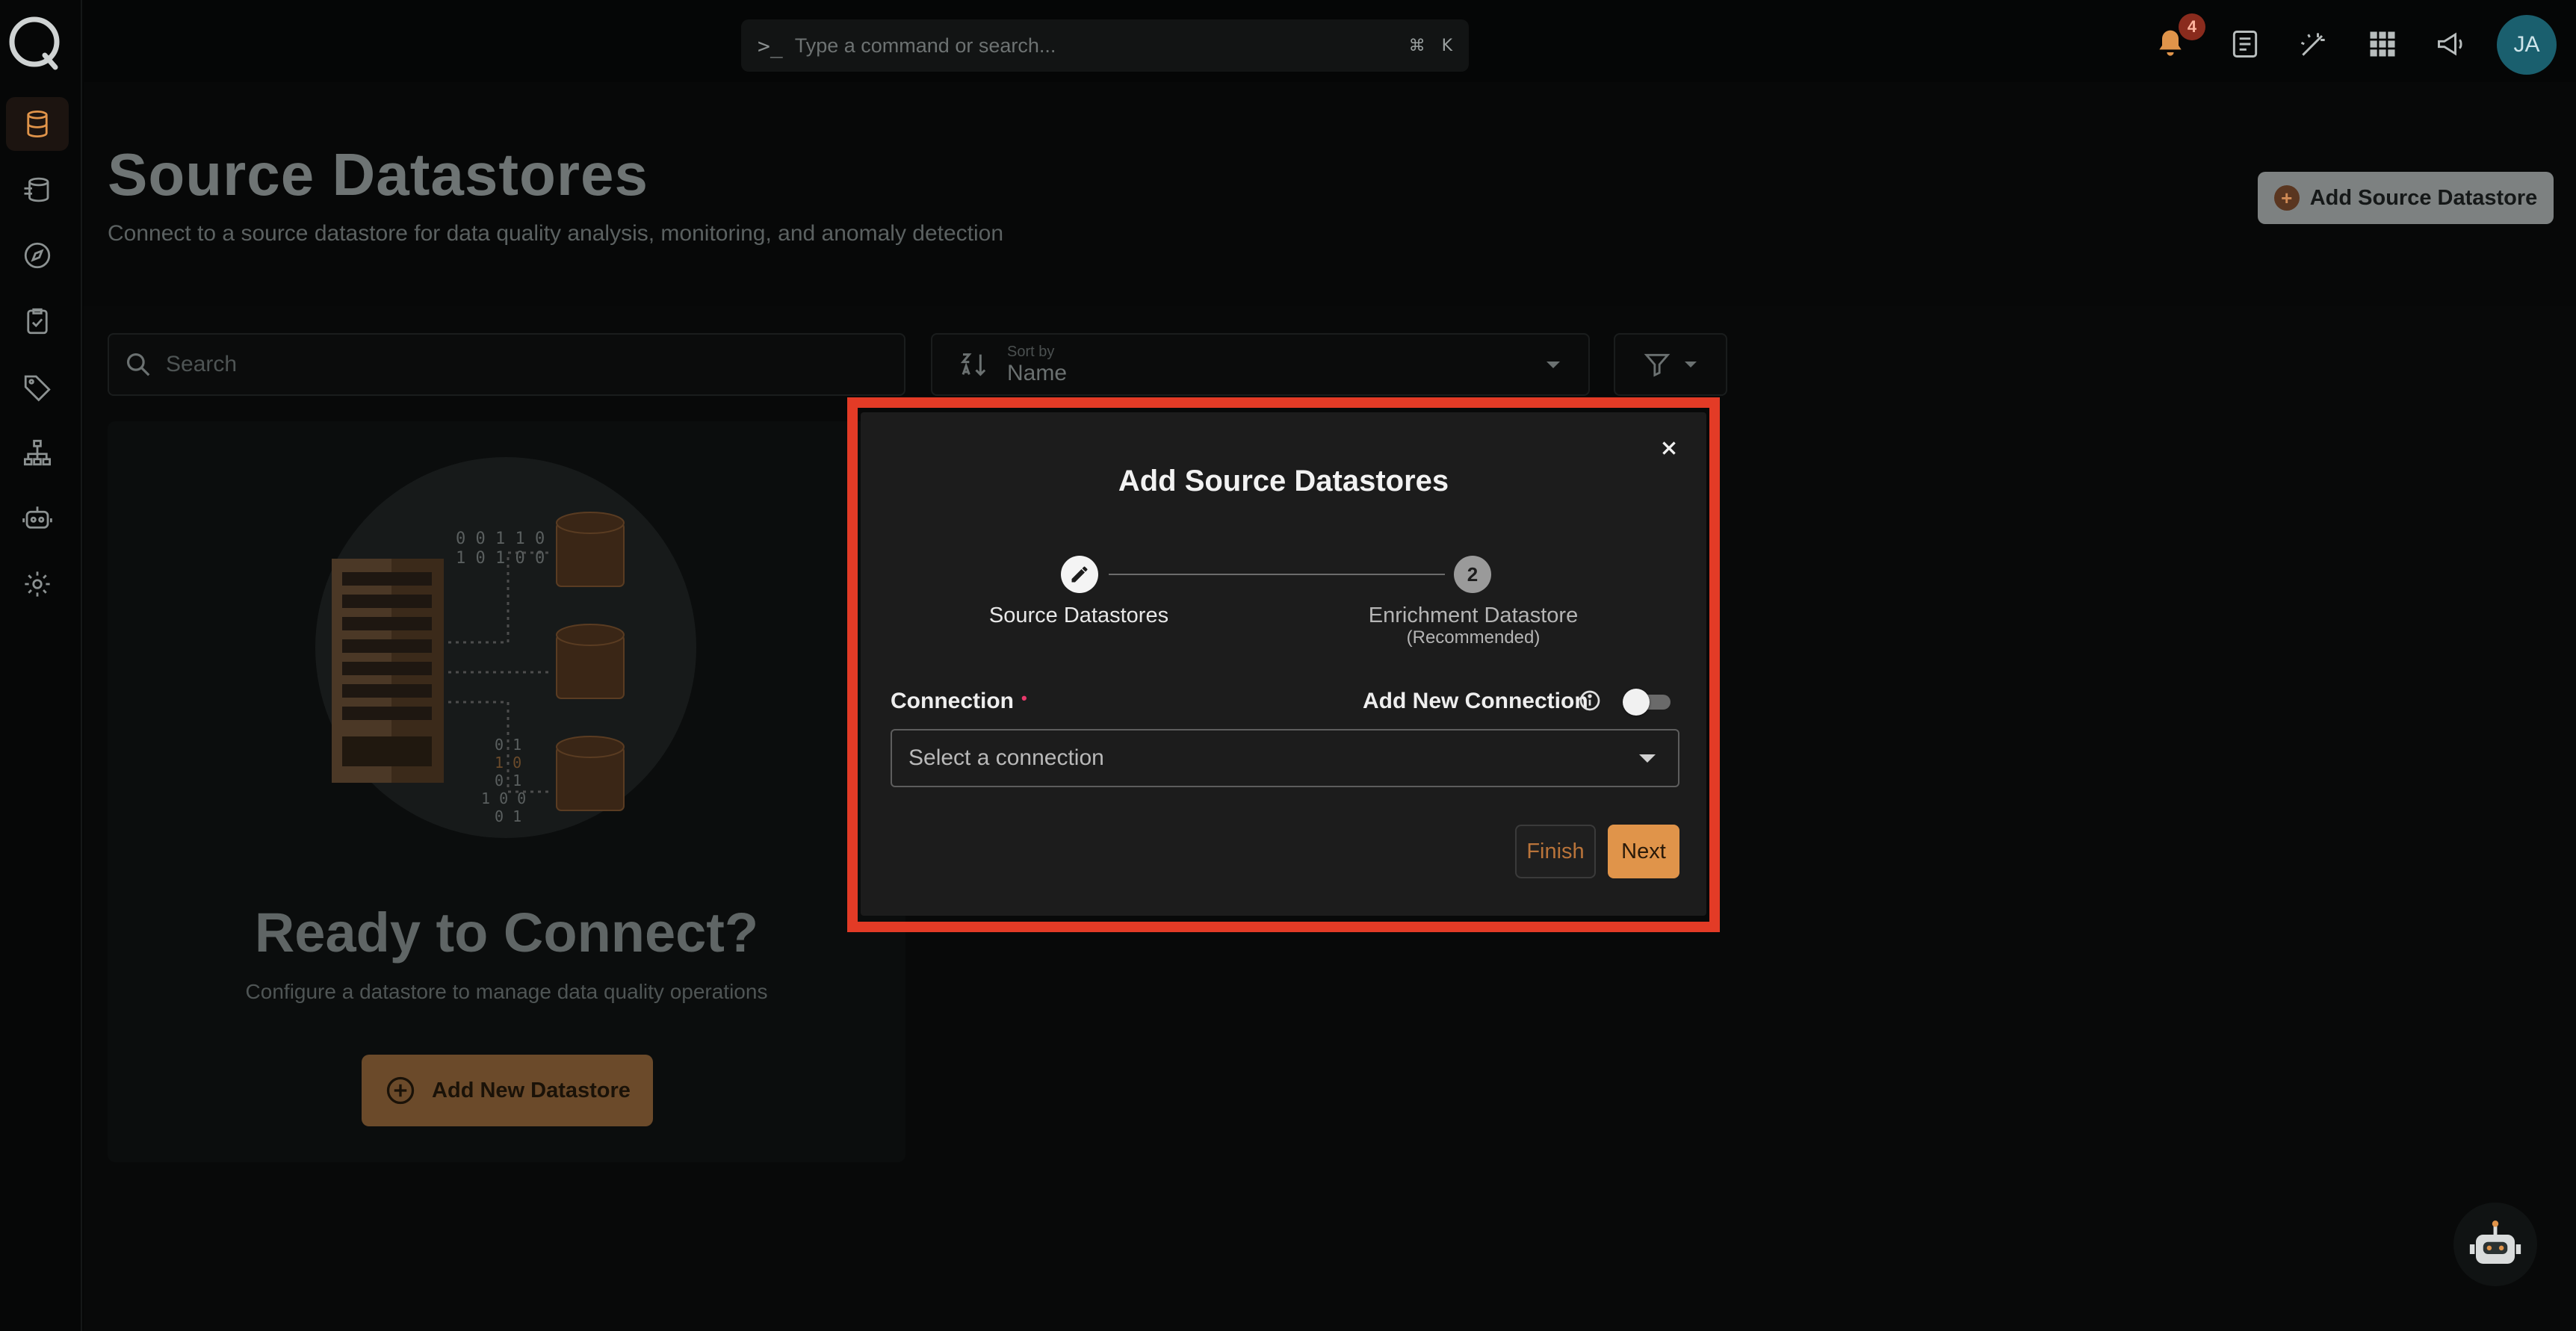 This screenshot has height=1331, width=2576. Describe the element at coordinates (506, 364) in the screenshot. I see `search-input: Search` at that location.